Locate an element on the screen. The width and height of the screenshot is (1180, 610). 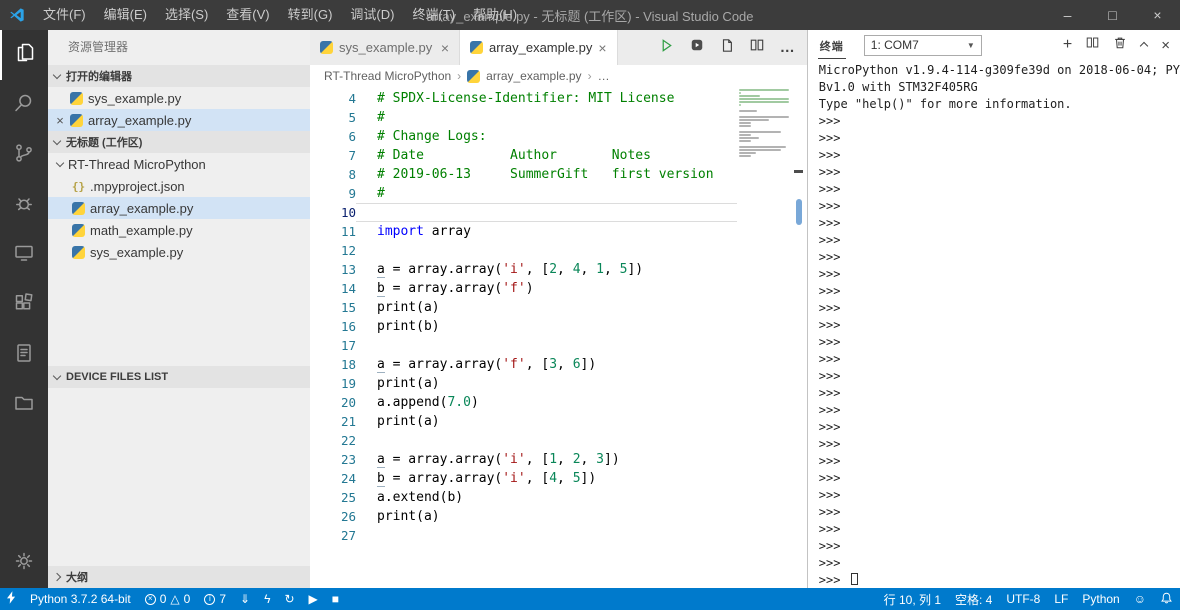
close-editor-icon: × is located at coordinates (60, 120).